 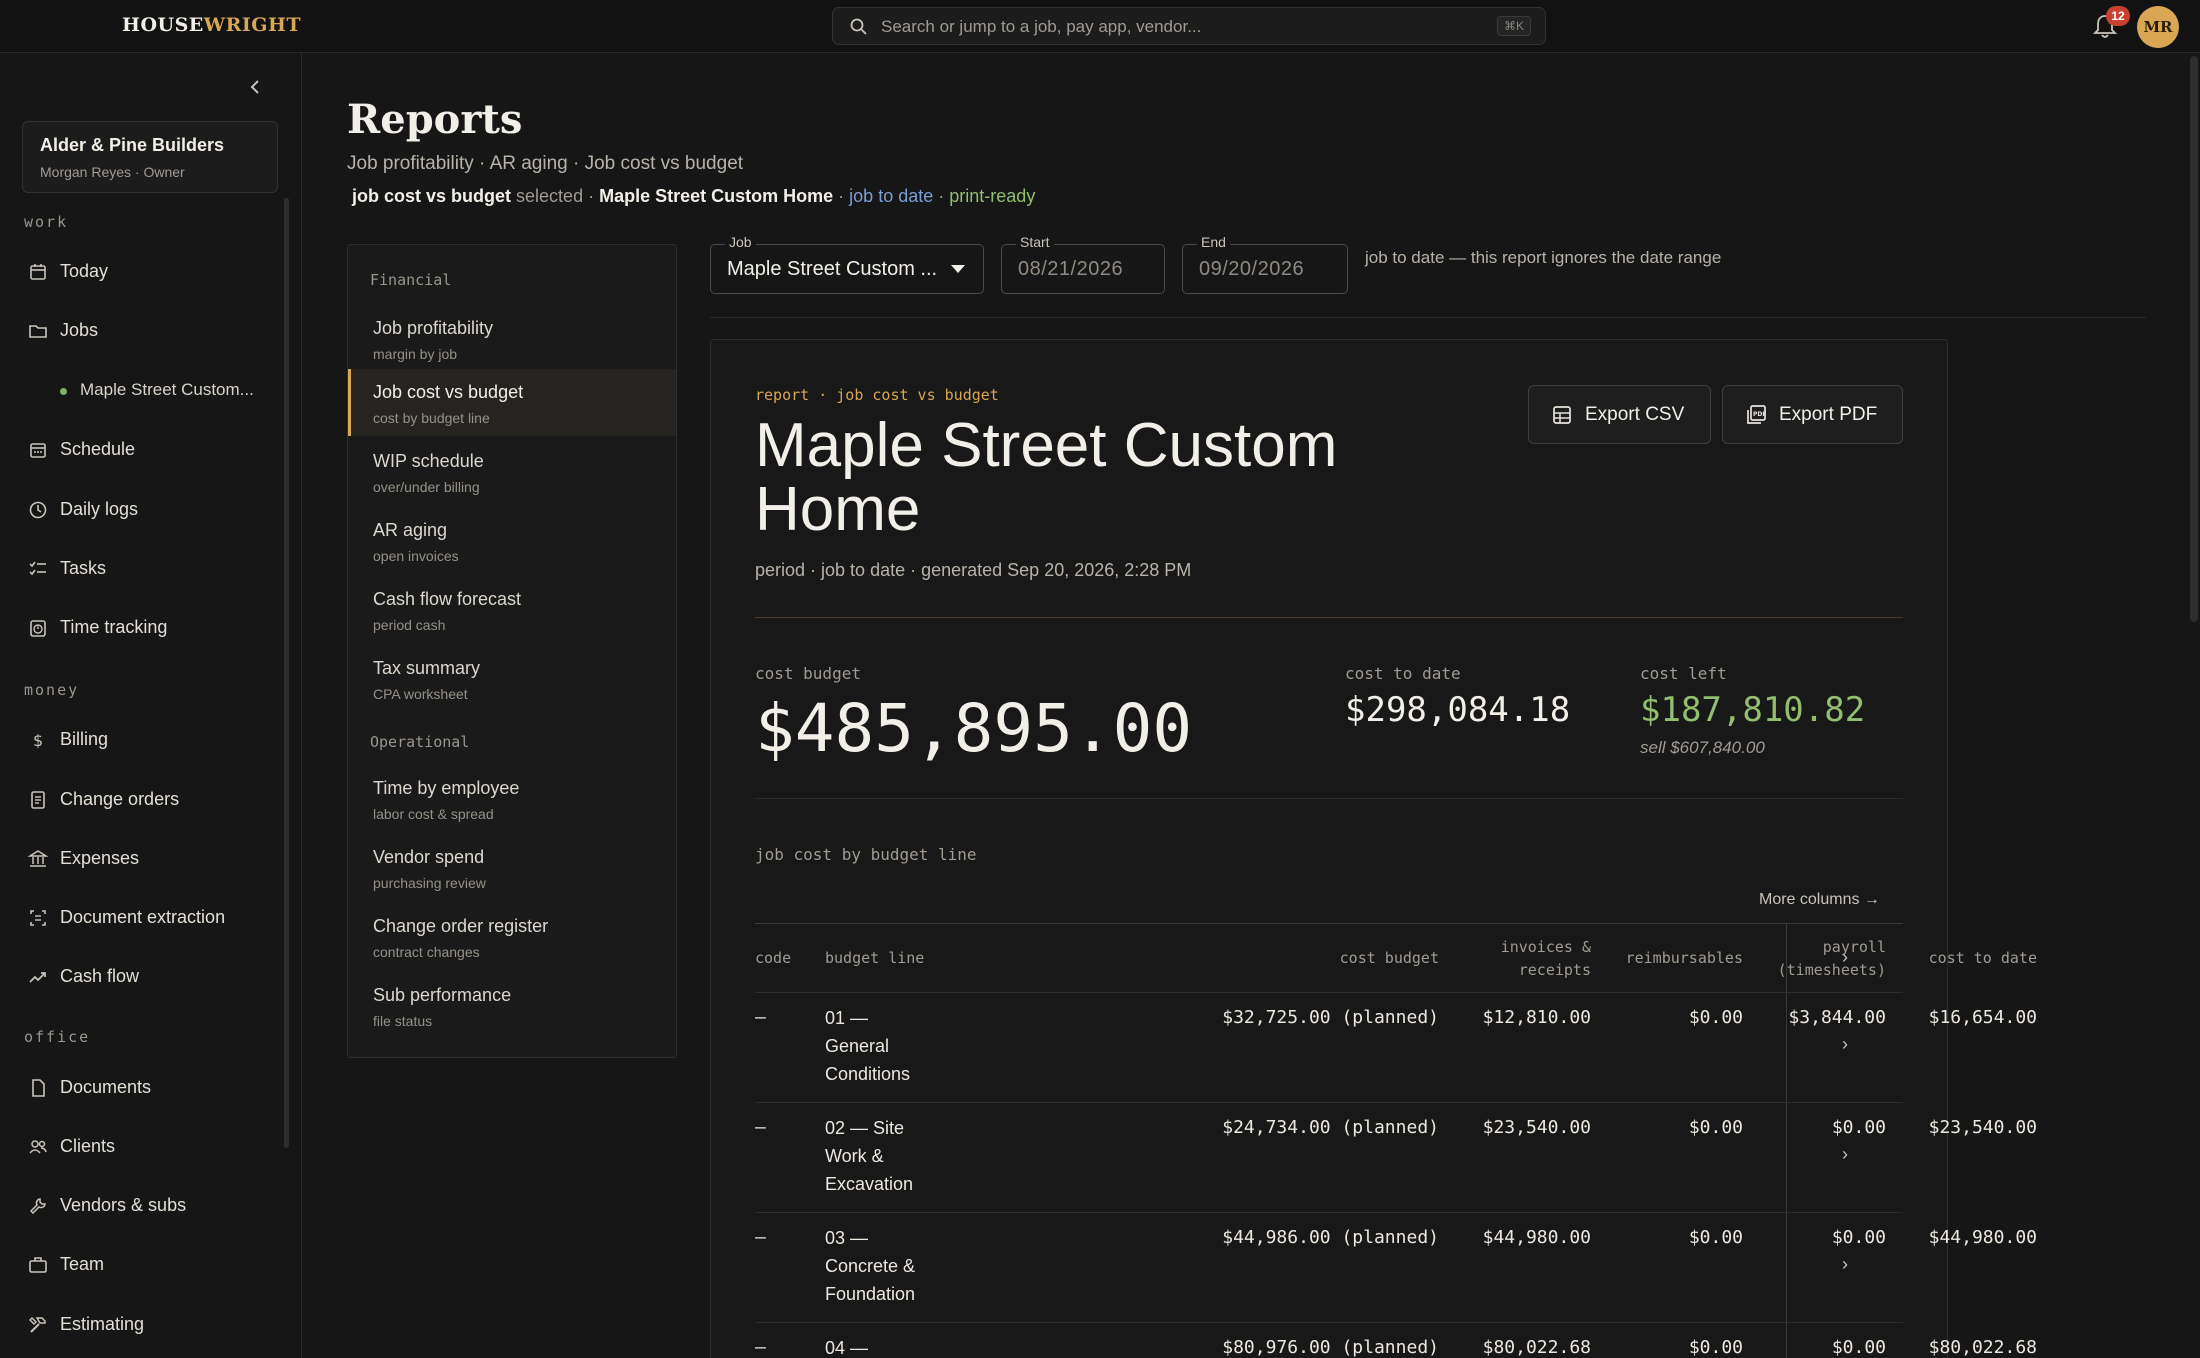 What do you see at coordinates (1265, 264) in the screenshot?
I see `end-date-field: End 09/20/2026` at bounding box center [1265, 264].